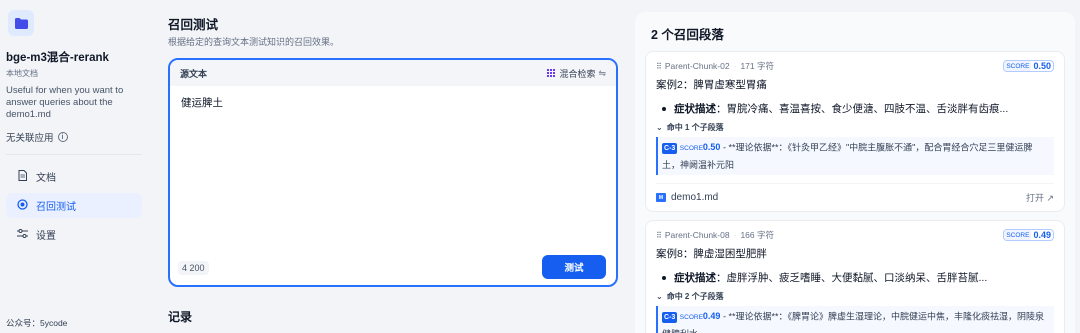 This screenshot has width=1080, height=333. I want to click on char-counter: 4 200, so click(193, 268).